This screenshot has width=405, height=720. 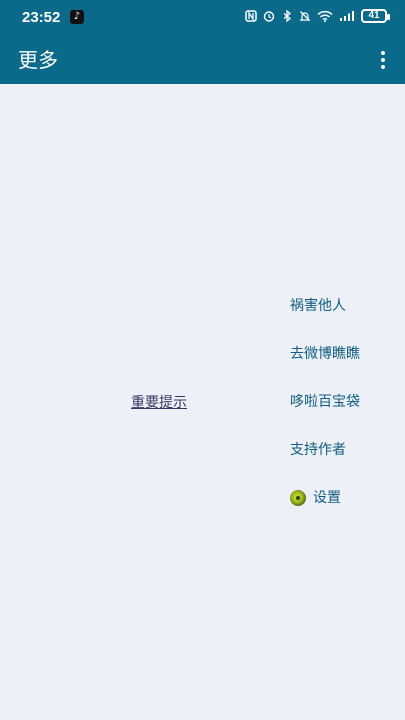 I want to click on tiktok-notification-icon: ♪, so click(x=77, y=17).